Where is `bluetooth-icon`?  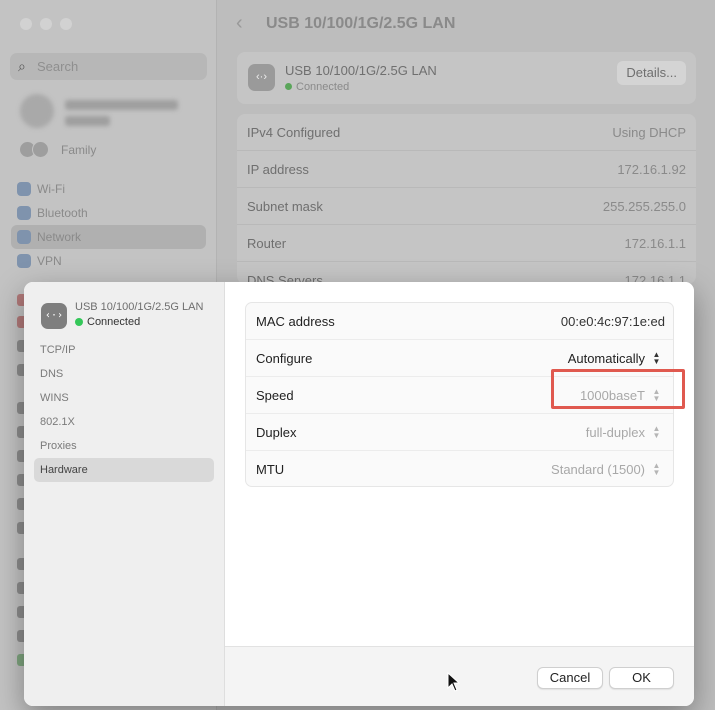 bluetooth-icon is located at coordinates (24, 213).